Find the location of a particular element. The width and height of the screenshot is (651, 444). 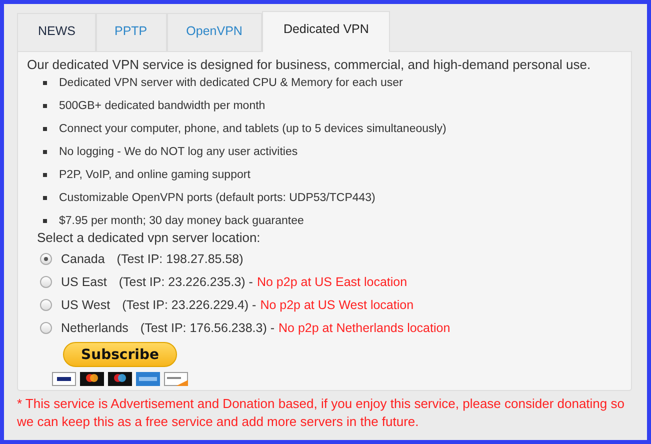

tab: Dedicated VPN is located at coordinates (326, 31).